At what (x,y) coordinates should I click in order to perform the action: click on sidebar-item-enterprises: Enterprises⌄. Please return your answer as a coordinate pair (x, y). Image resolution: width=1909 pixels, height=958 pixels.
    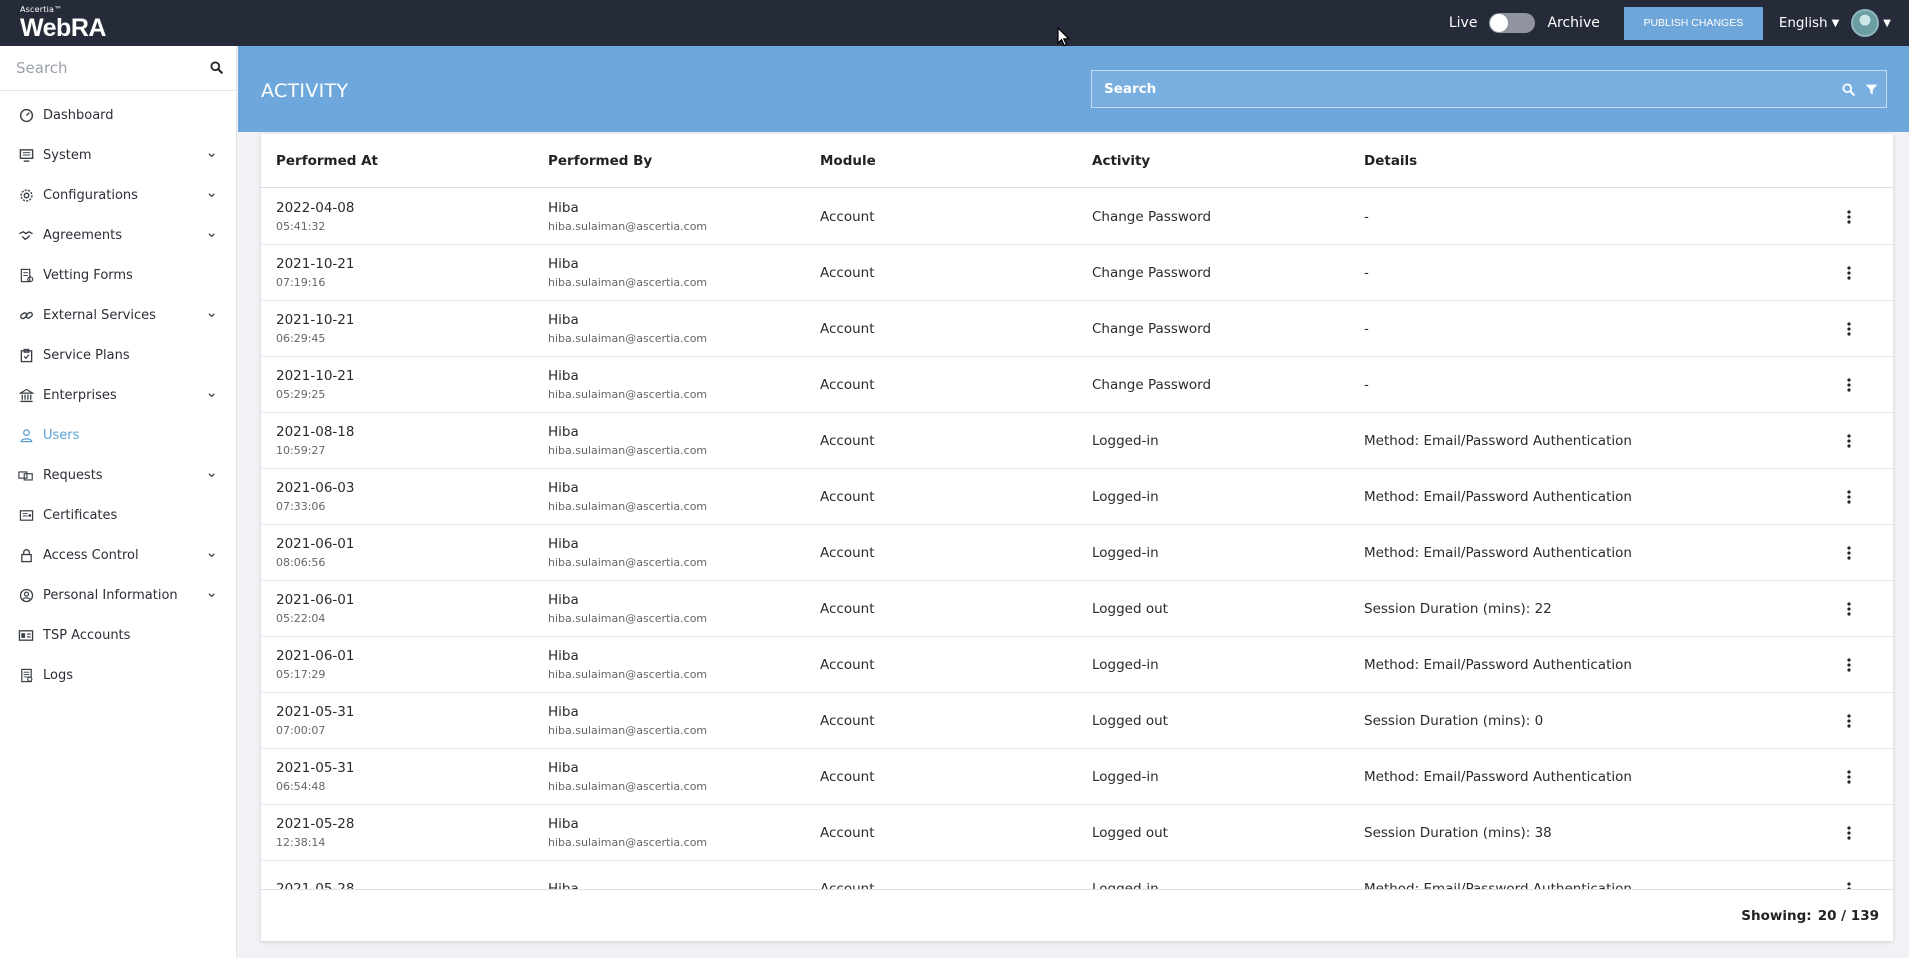
    Looking at the image, I should click on (118, 395).